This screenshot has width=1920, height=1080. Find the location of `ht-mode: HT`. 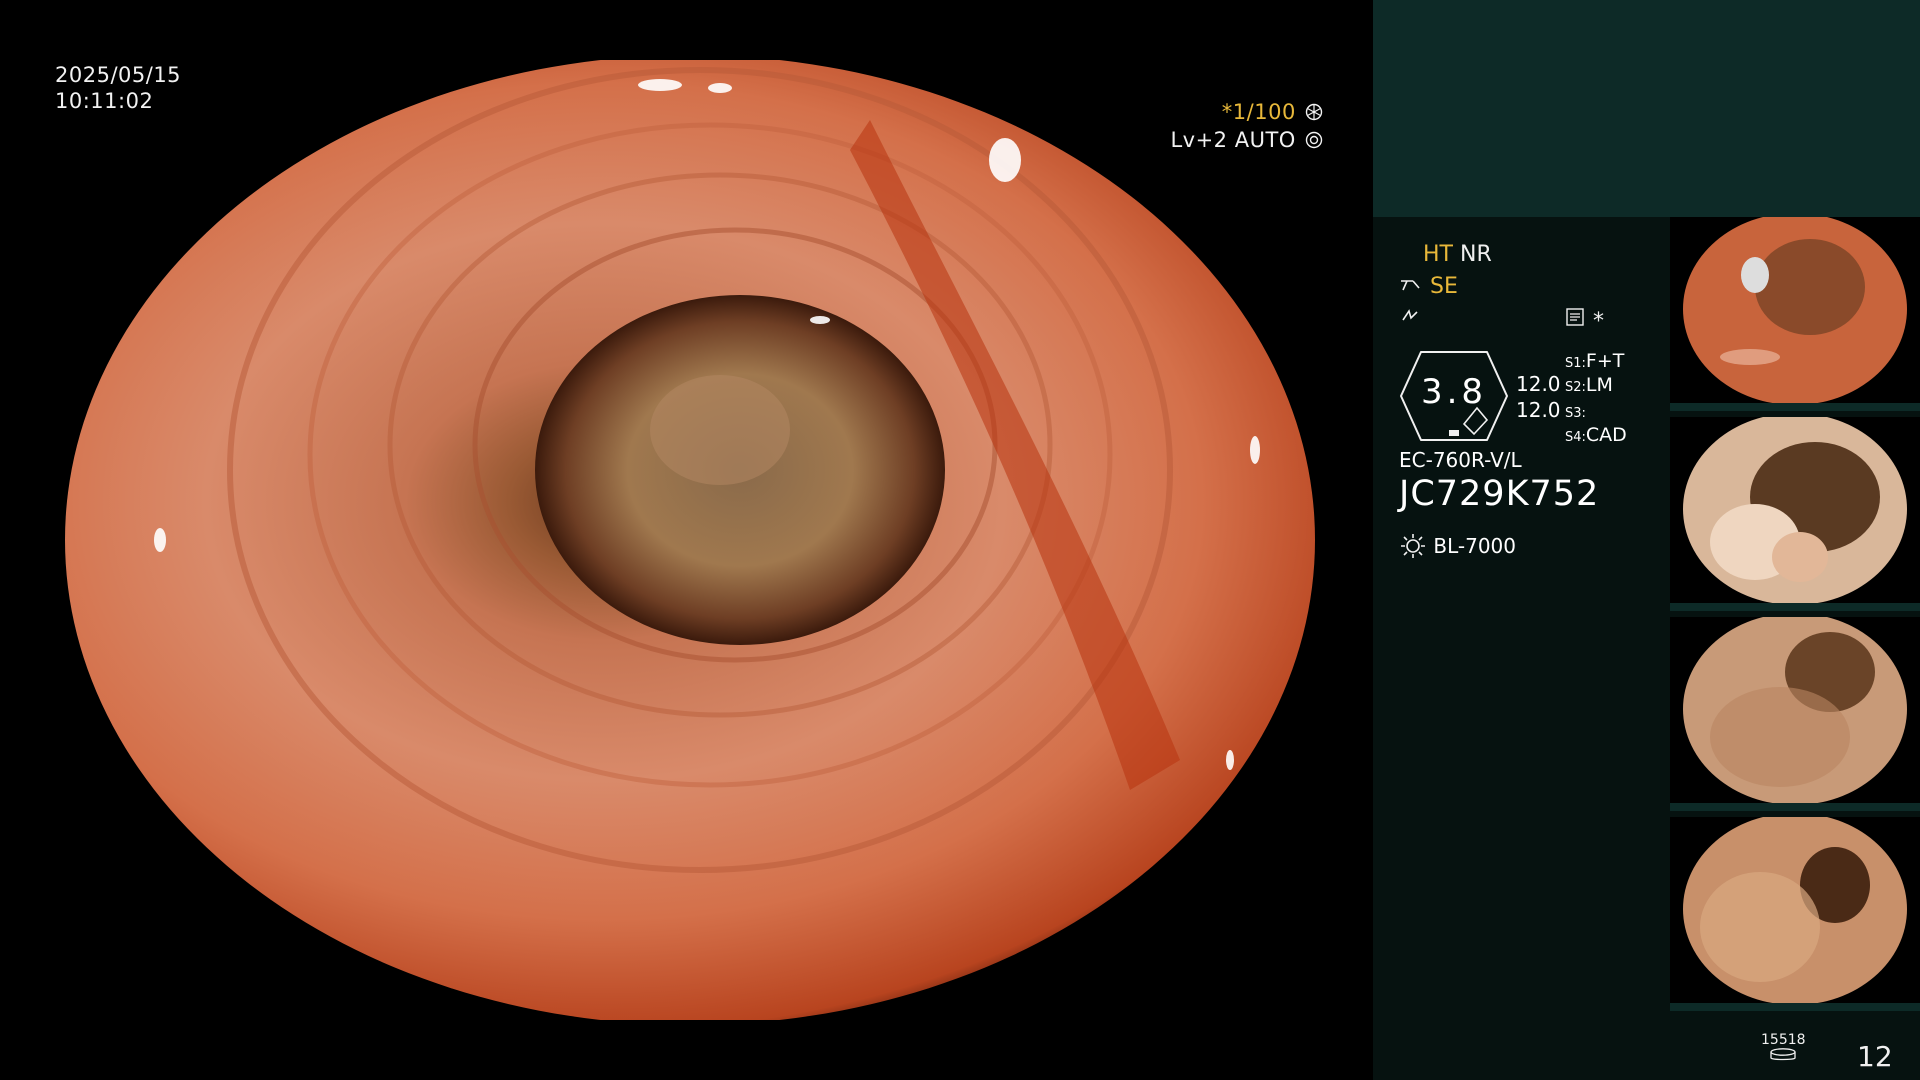

ht-mode: HT is located at coordinates (1438, 254).